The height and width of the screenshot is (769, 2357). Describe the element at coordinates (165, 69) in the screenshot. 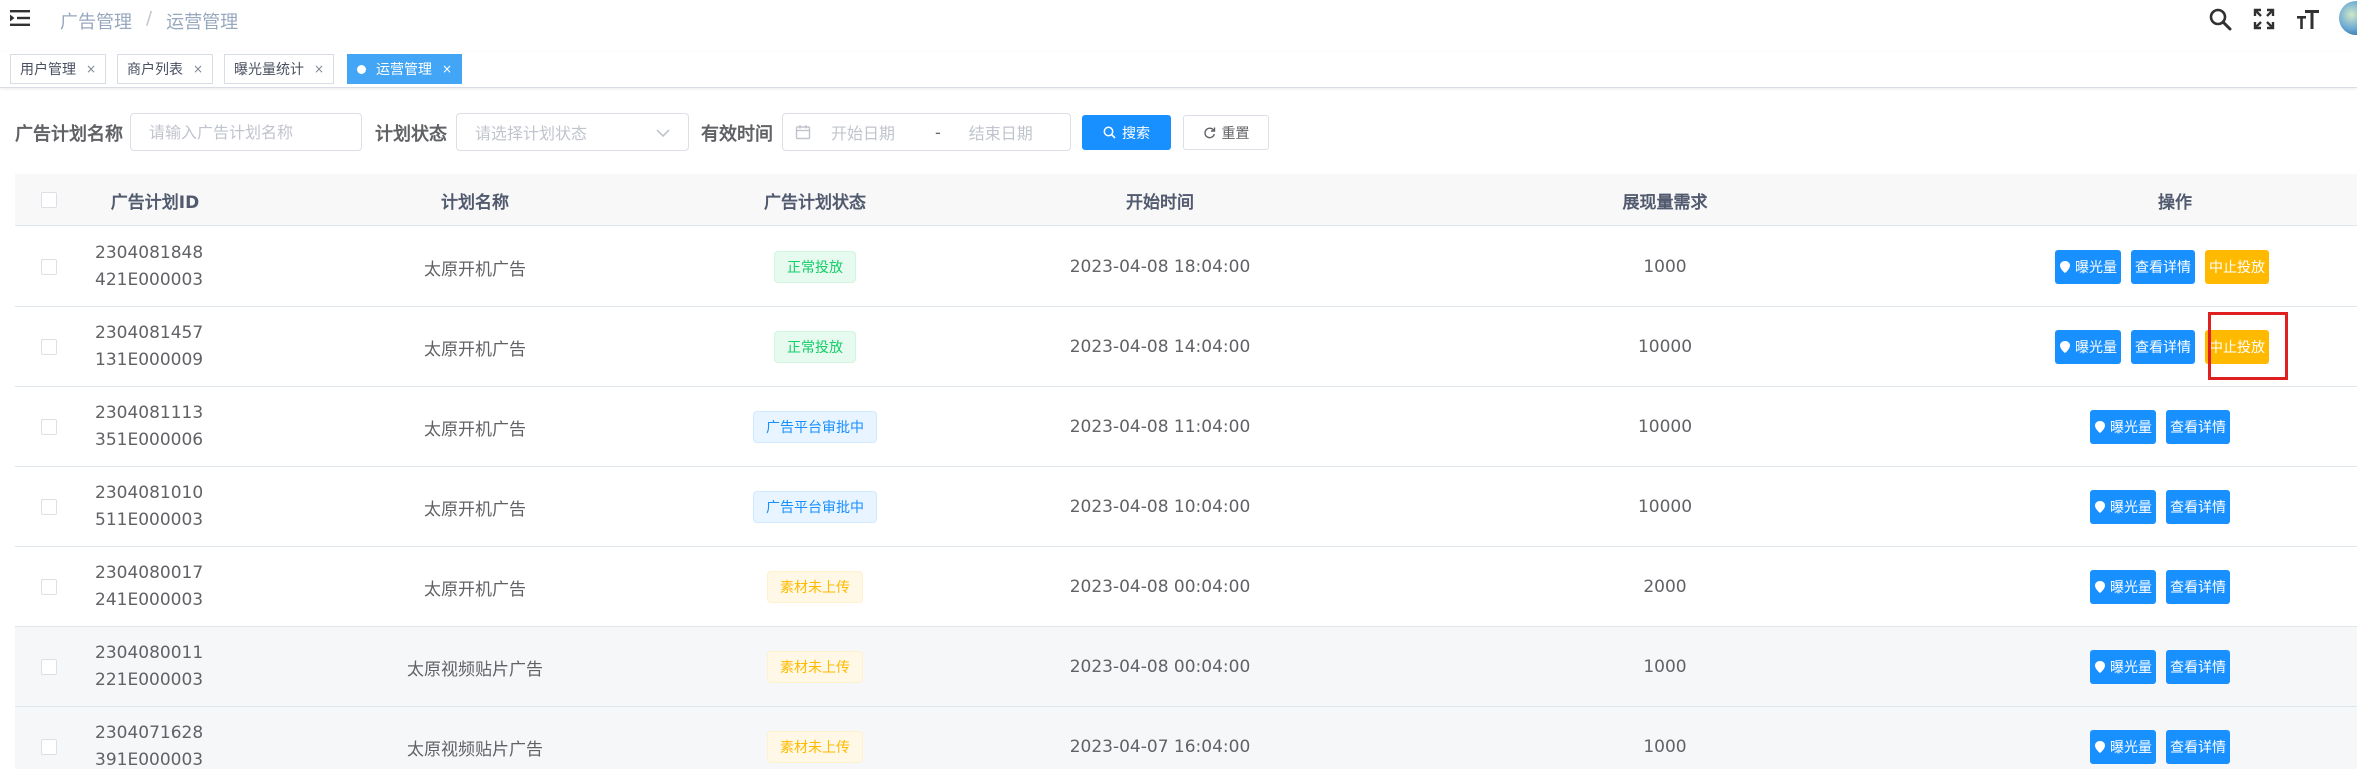

I see `tag-merchant-list: 商户列表 ×` at that location.